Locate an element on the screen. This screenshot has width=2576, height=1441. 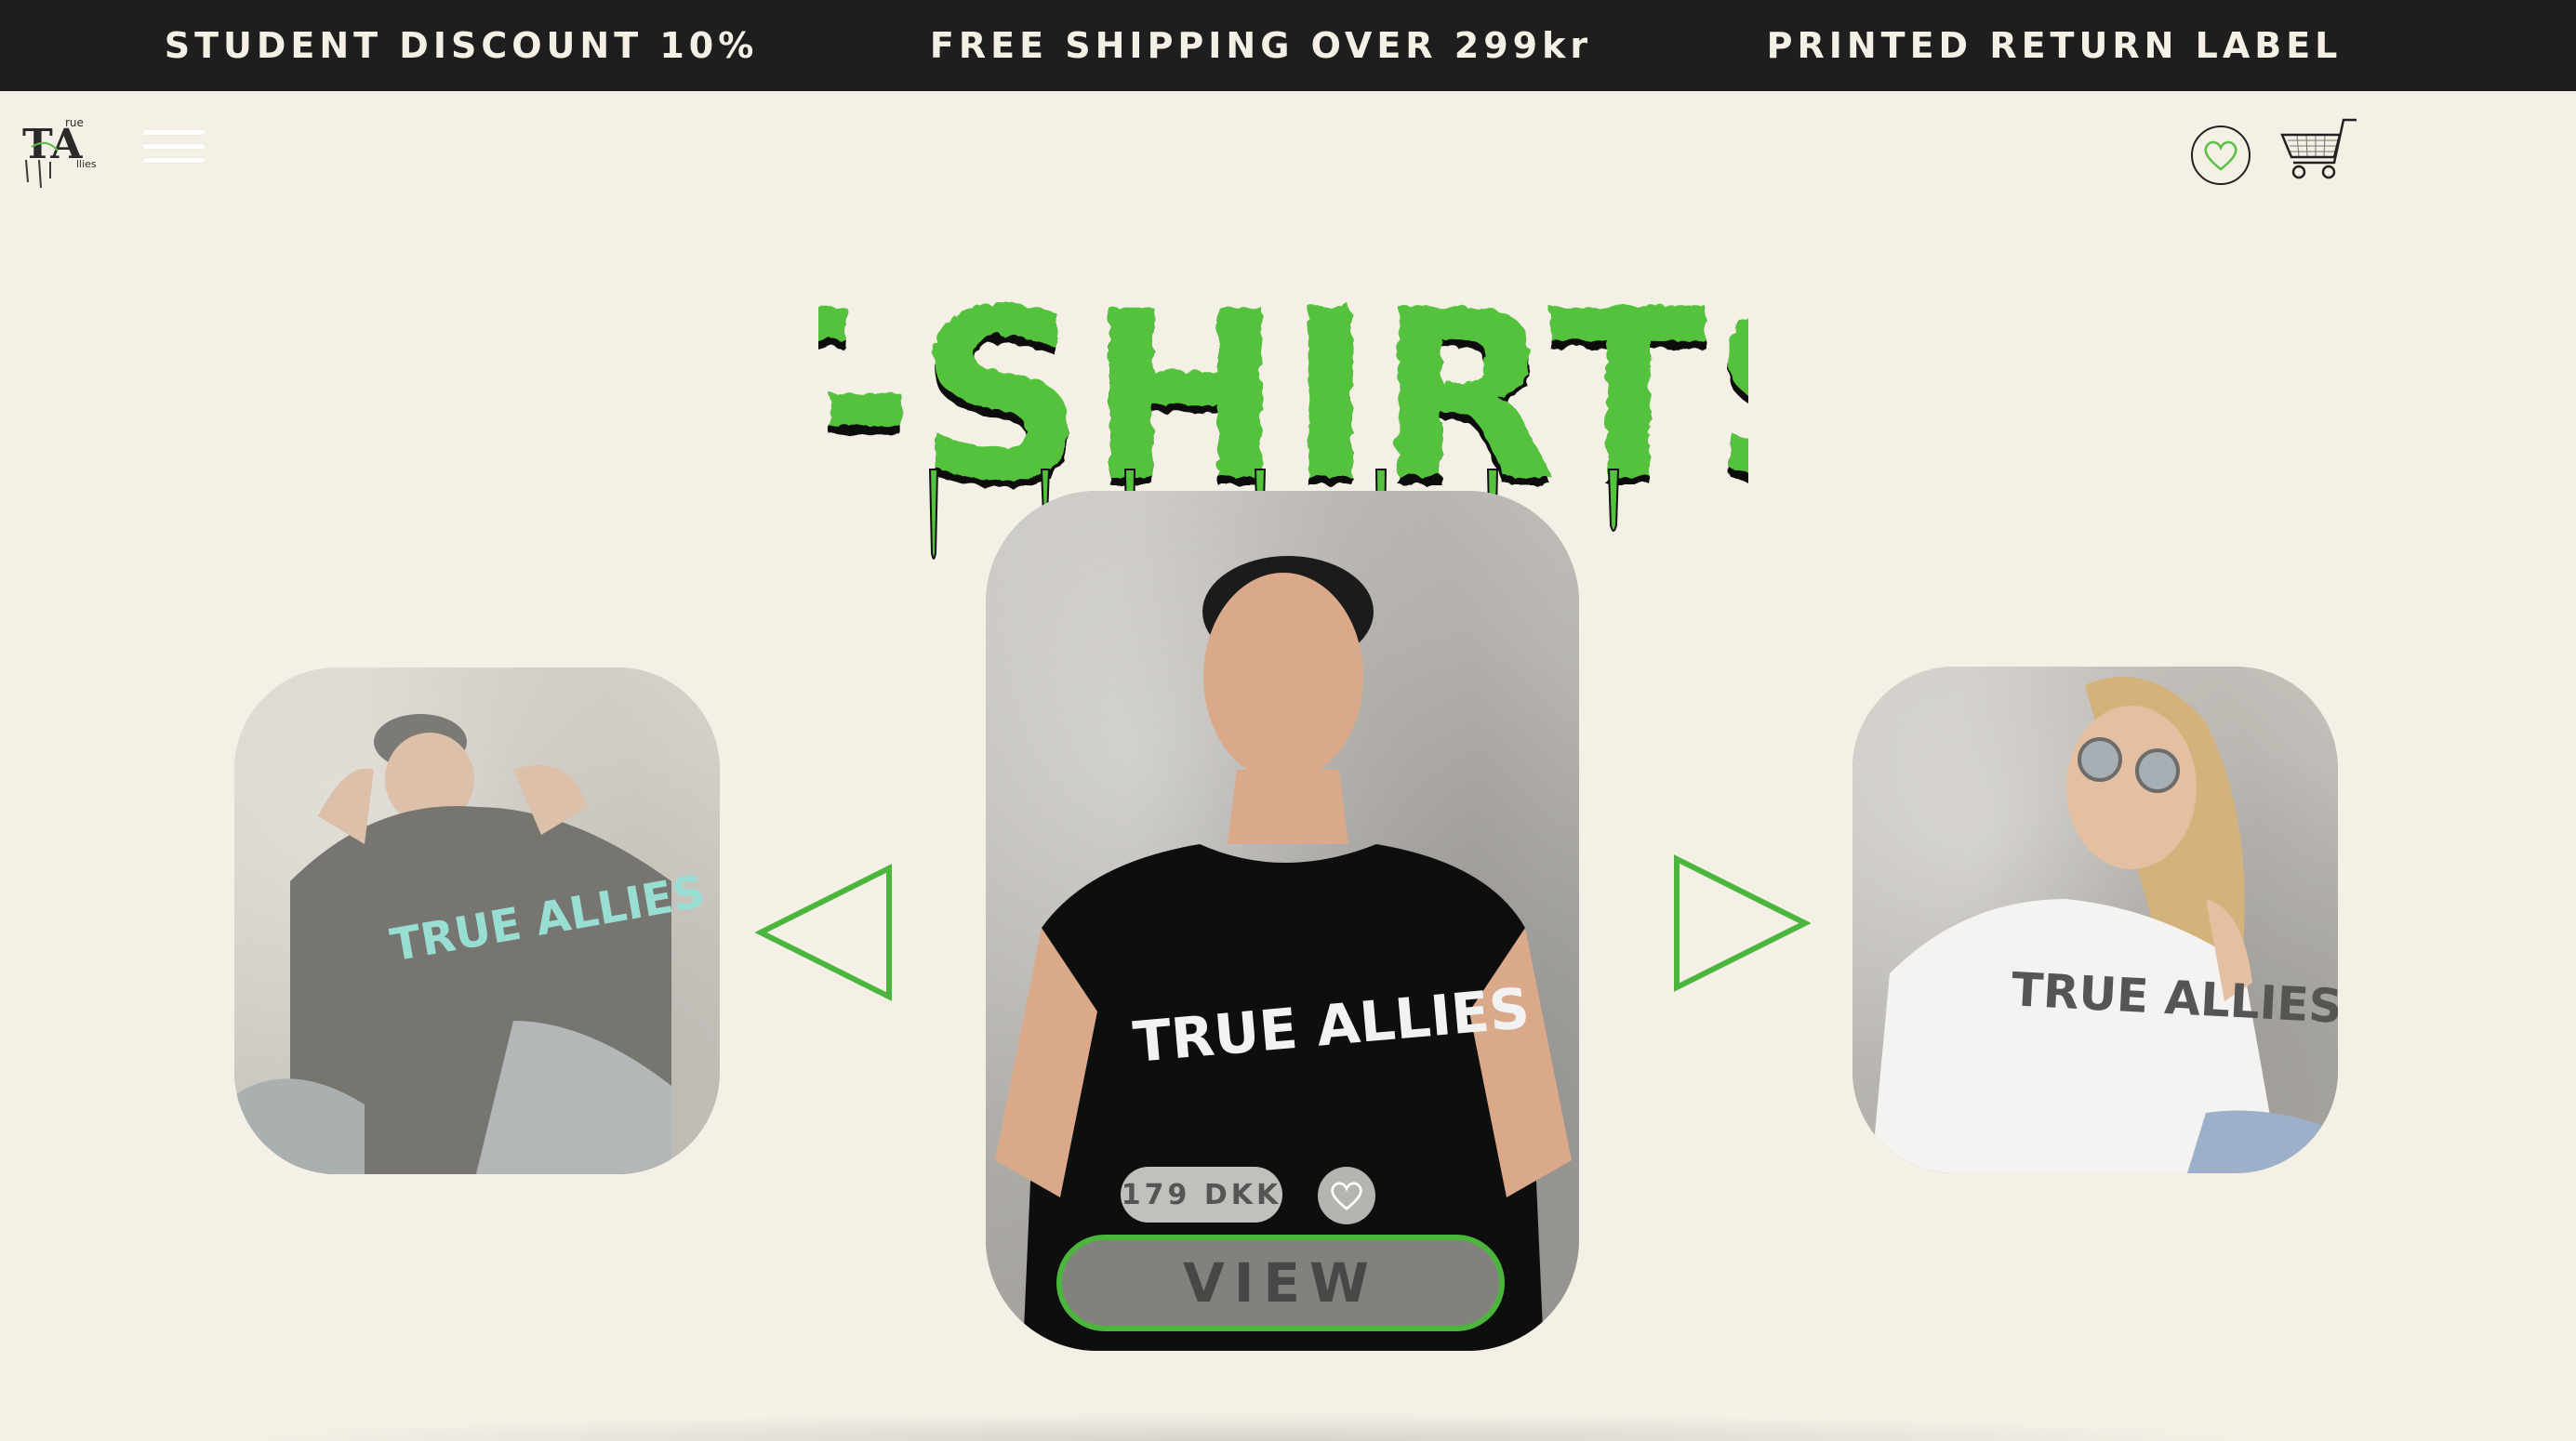
card-wishlist-button is located at coordinates (1346, 1195).